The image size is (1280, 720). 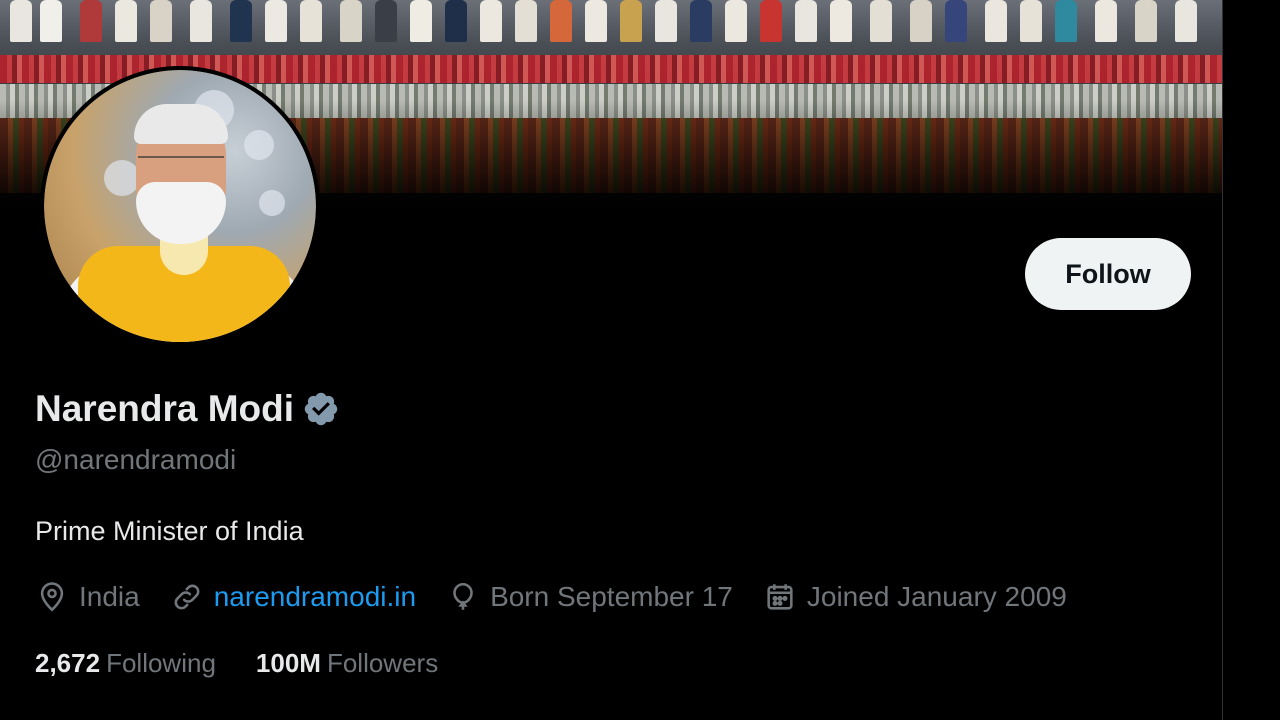 I want to click on following-label: Following, so click(x=161, y=663).